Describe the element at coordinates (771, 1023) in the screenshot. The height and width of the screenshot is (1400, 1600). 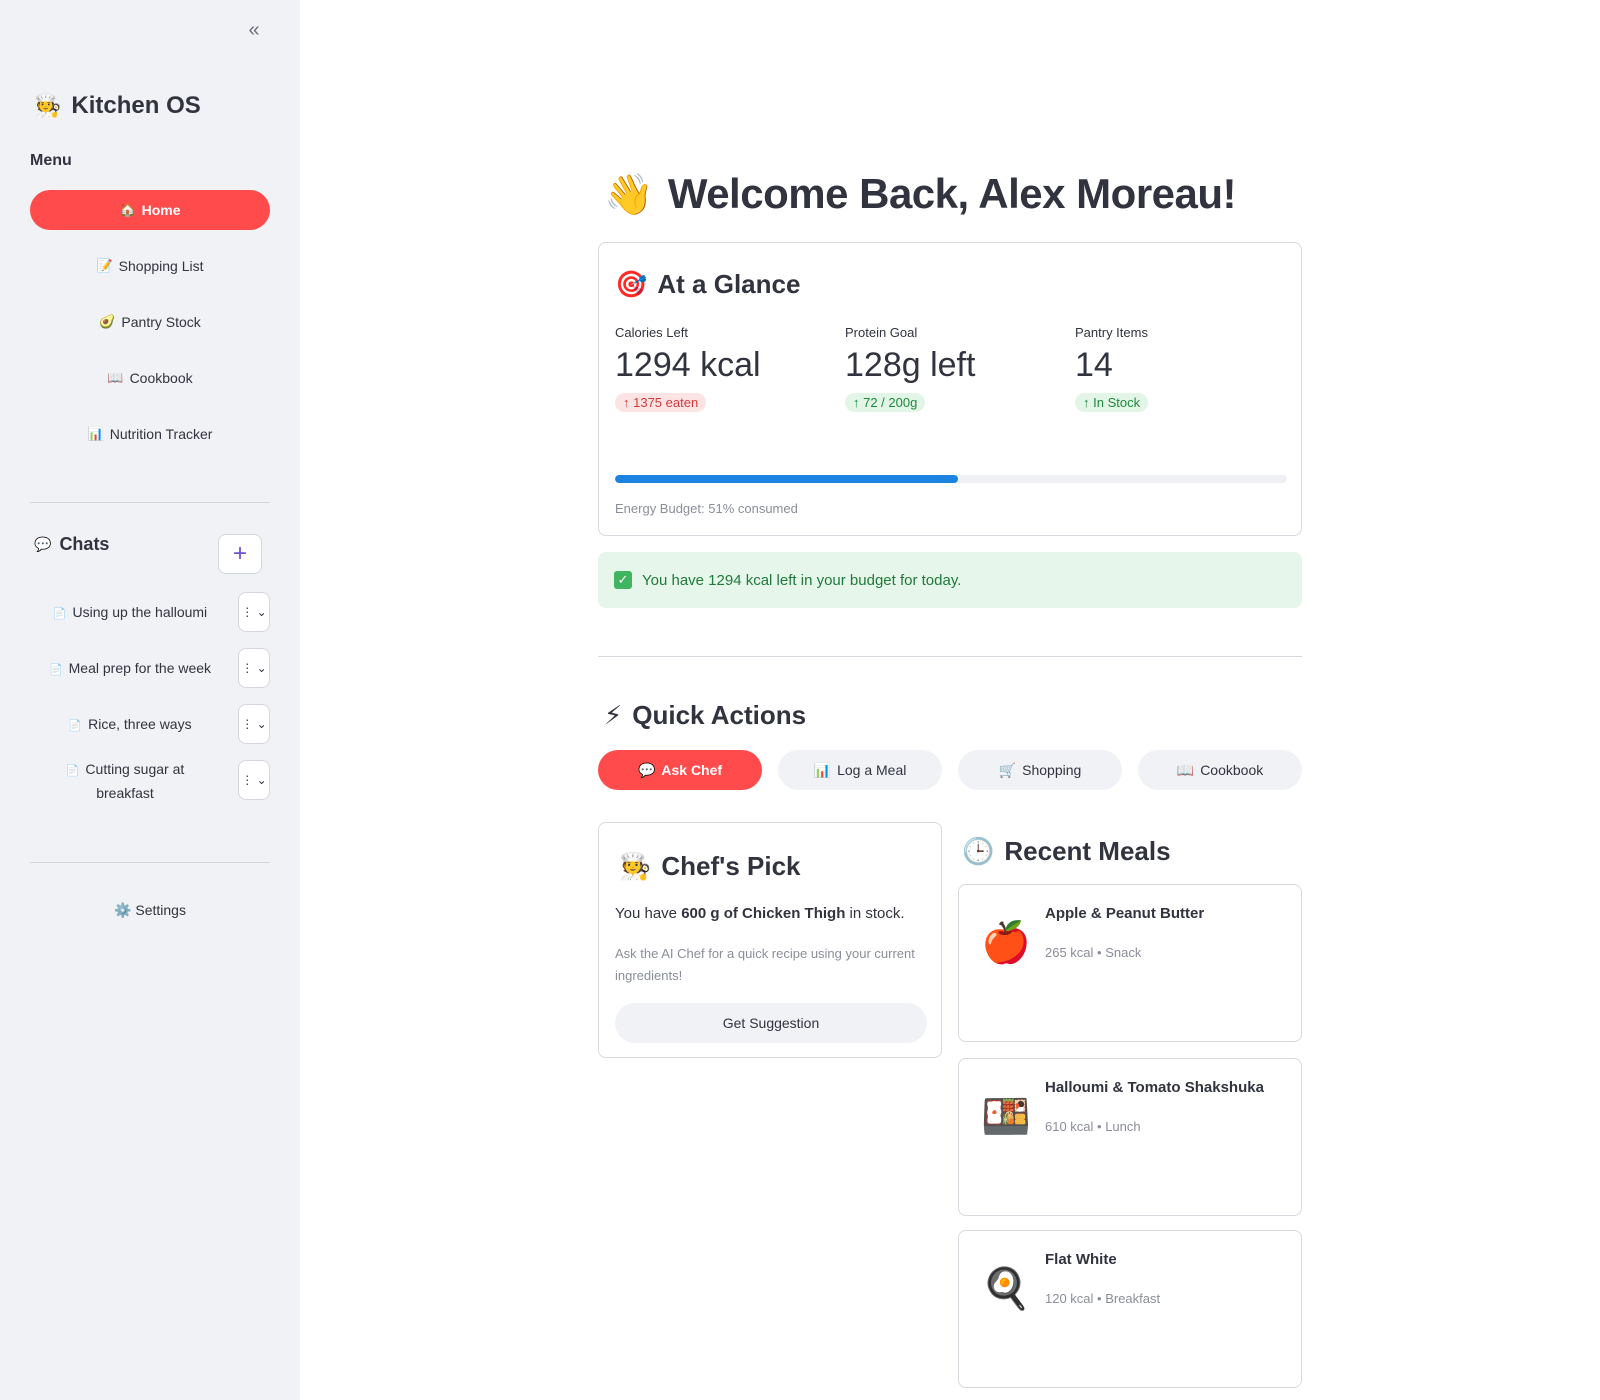
I see `get-suggestion-button: Get Suggestion` at that location.